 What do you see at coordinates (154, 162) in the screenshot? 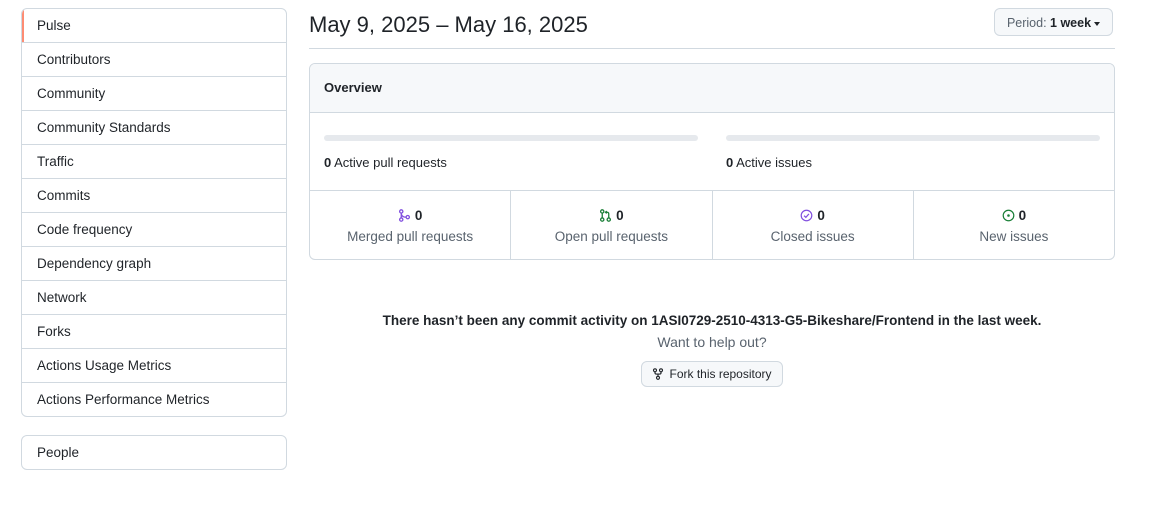
I see `sidebar-item-traffic: Traffic` at bounding box center [154, 162].